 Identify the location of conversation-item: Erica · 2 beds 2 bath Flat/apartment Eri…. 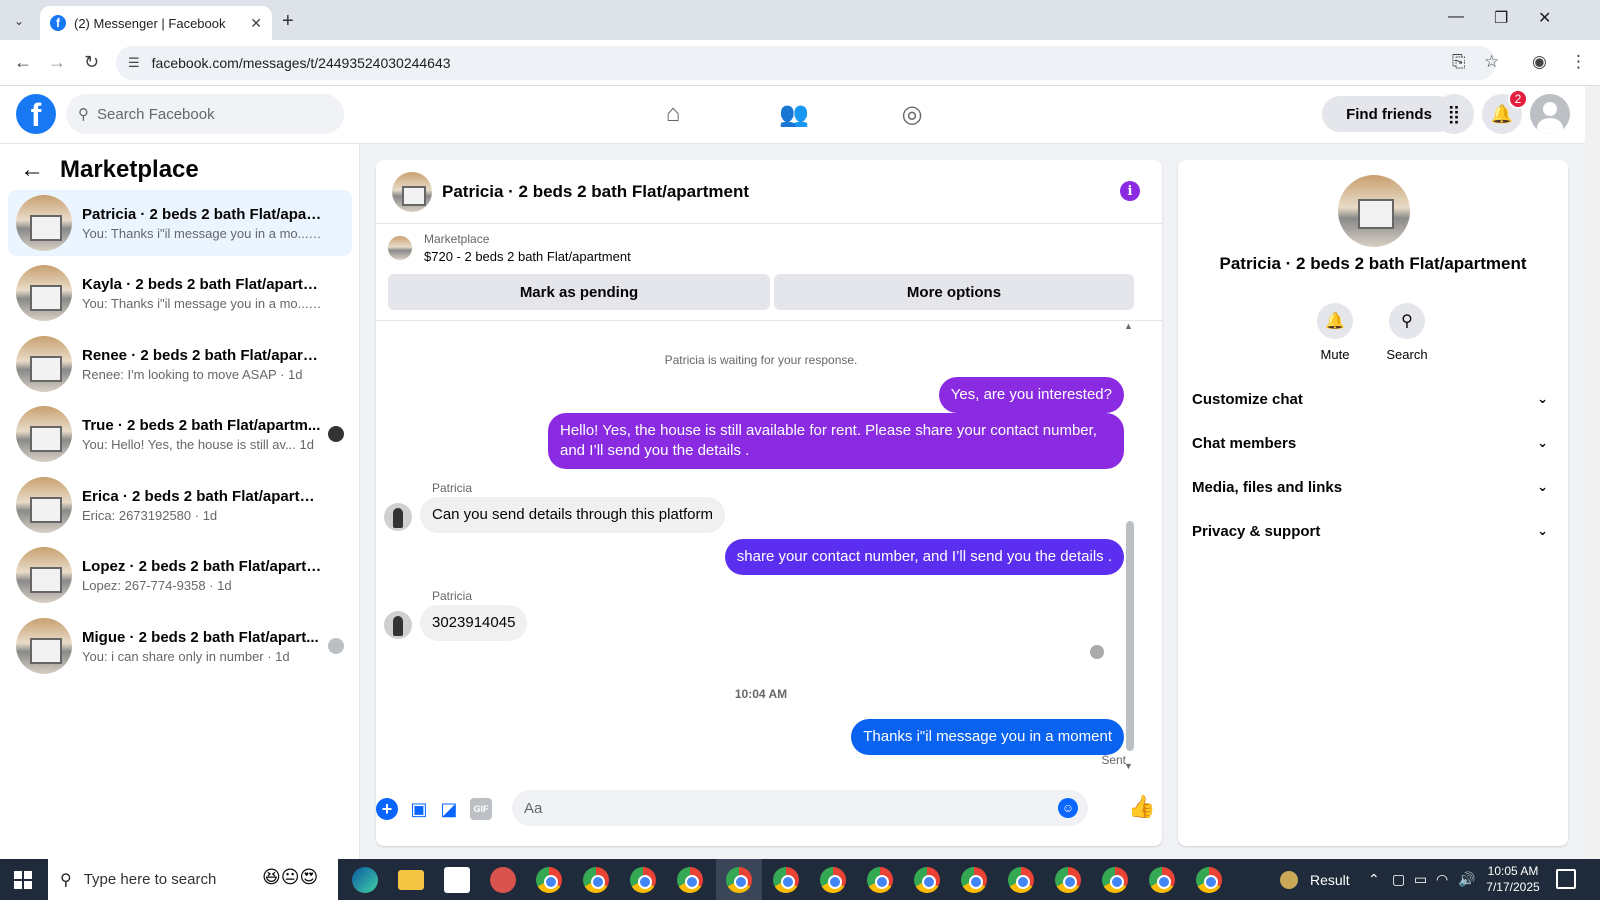
(180, 505).